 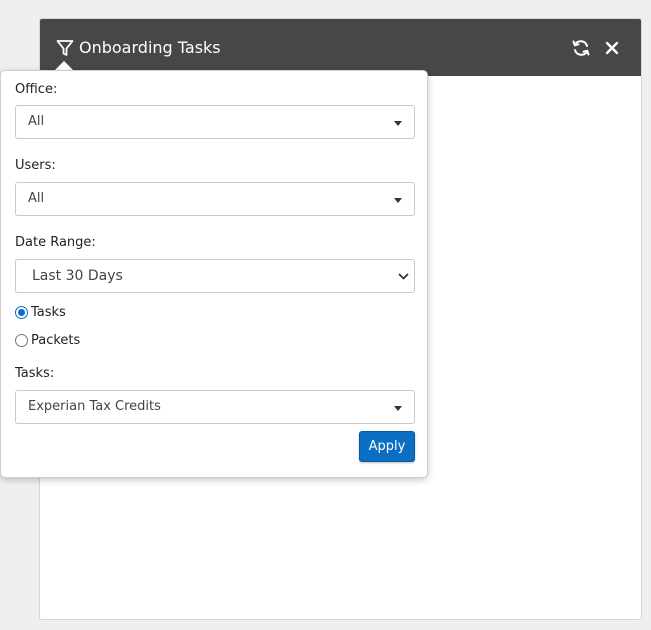 I want to click on widget-title: Onboarding Tasks, so click(x=150, y=47).